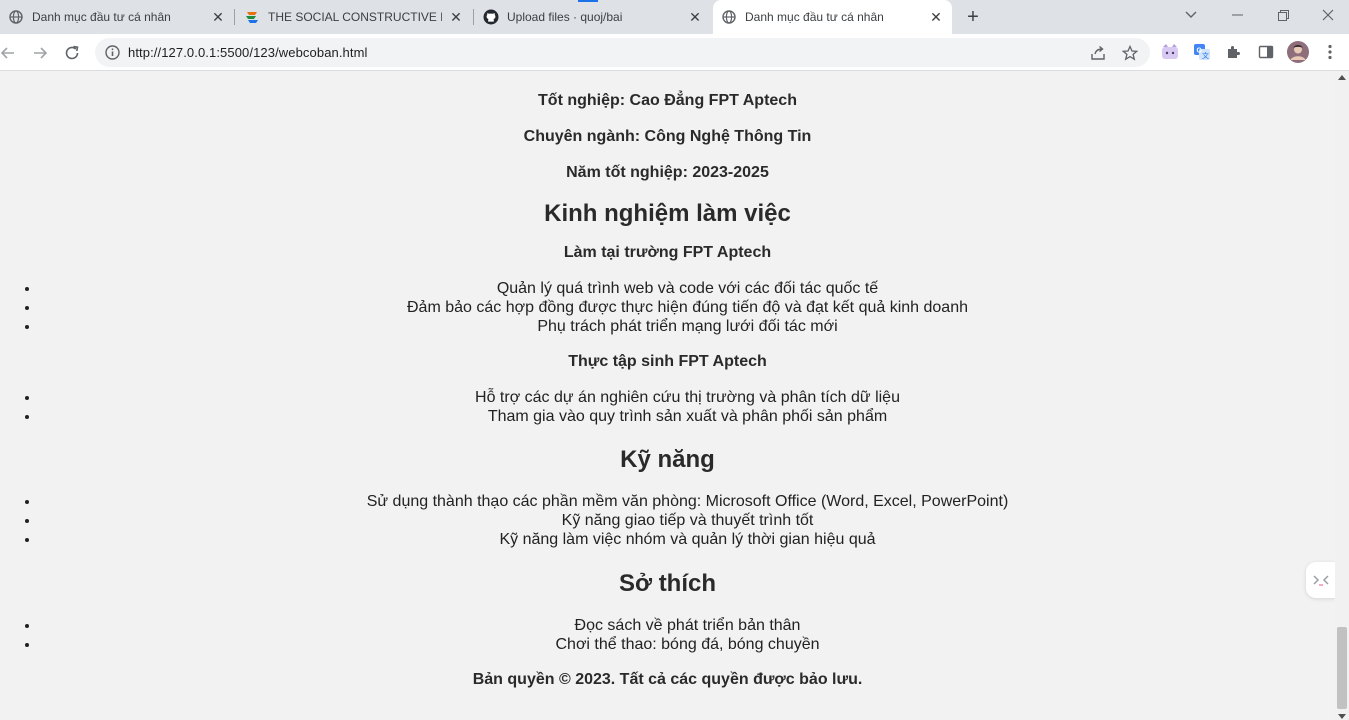  I want to click on tab-loading-indicator, so click(588, 1).